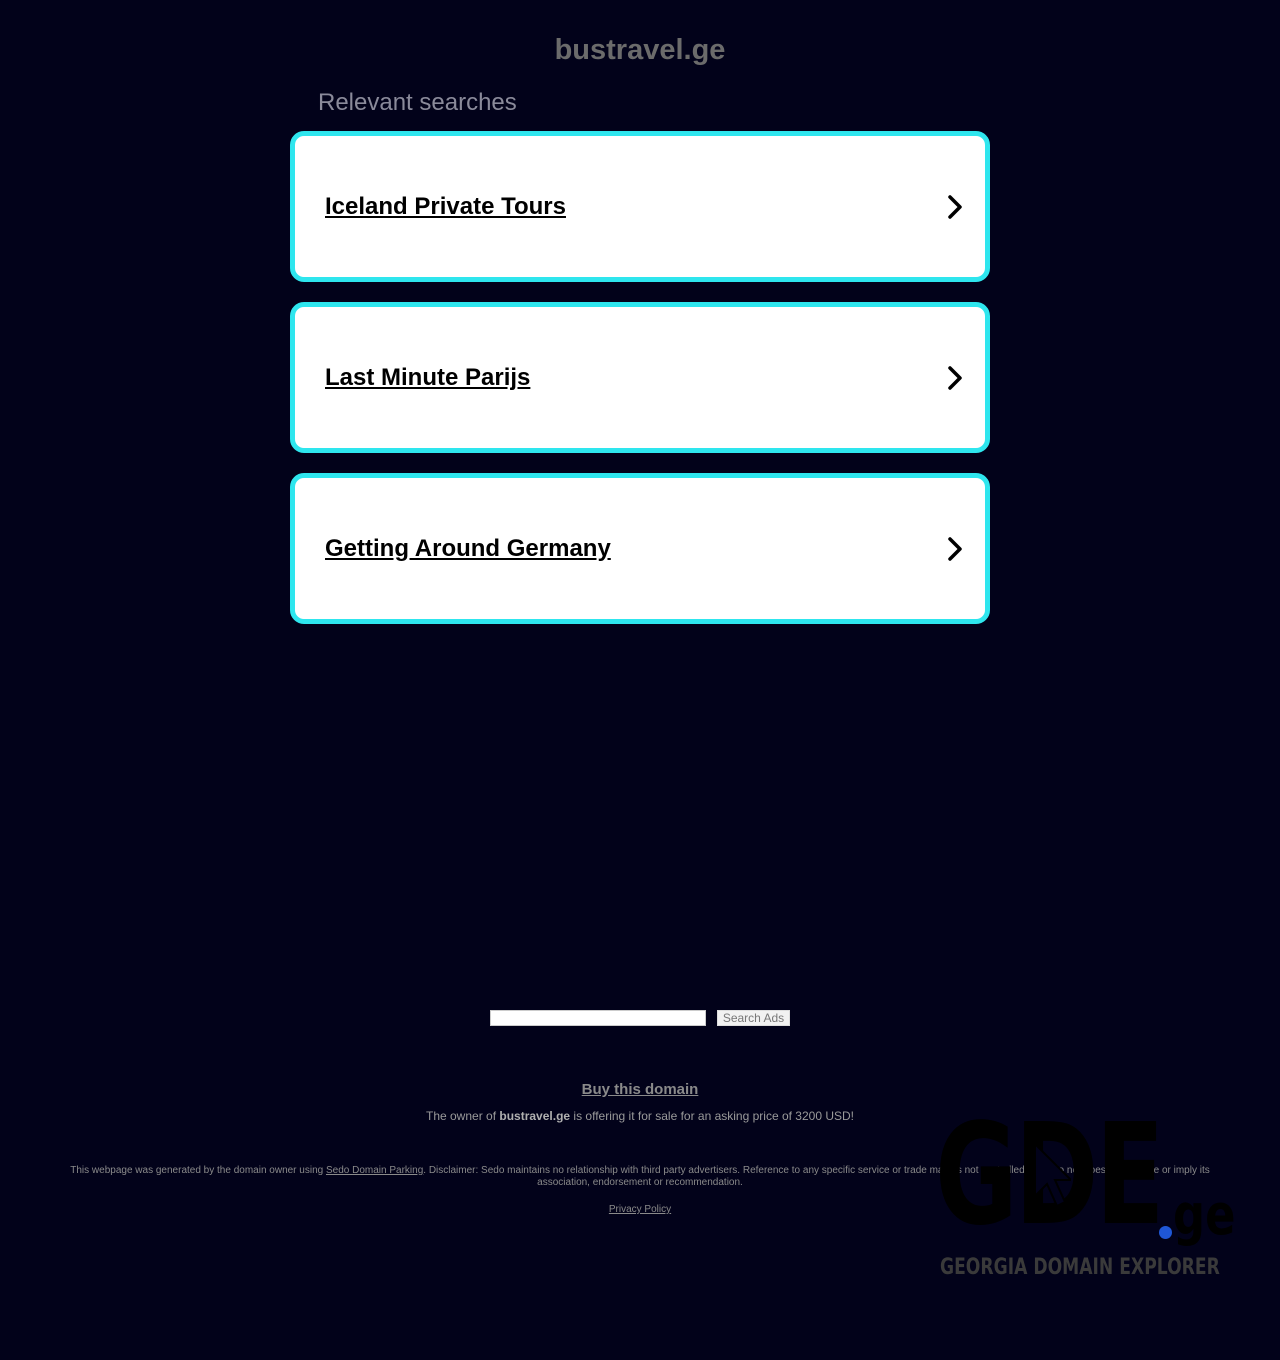  I want to click on logo-tld-text: ge, so click(1204, 1215).